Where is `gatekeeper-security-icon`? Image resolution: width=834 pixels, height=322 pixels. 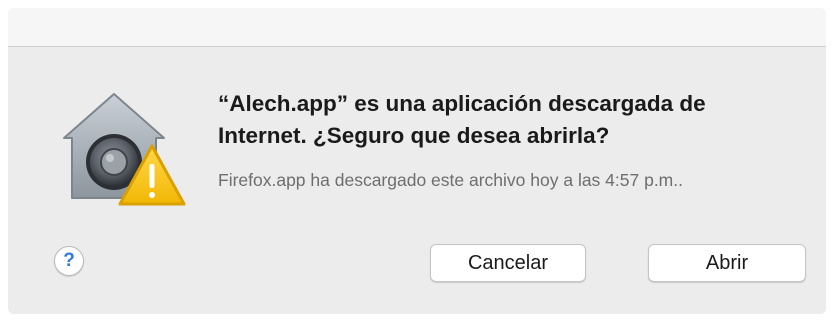
gatekeeper-security-icon is located at coordinates (121, 151).